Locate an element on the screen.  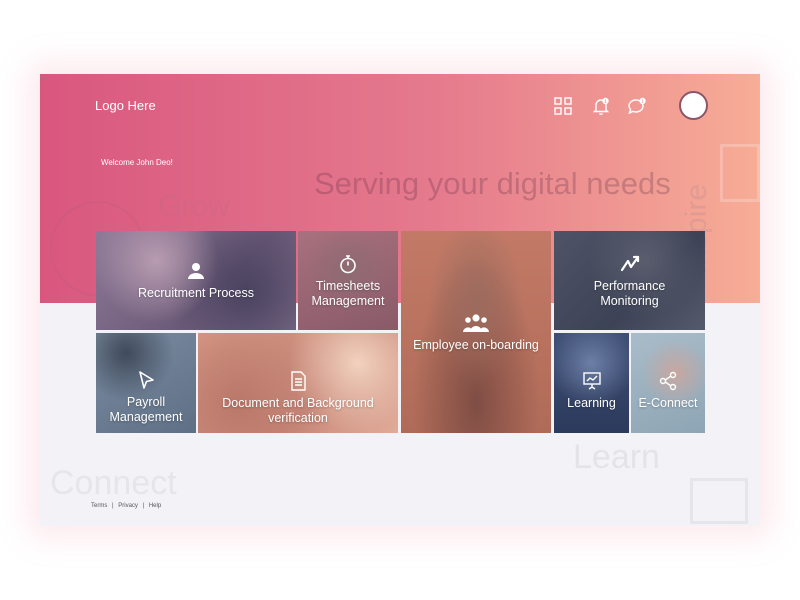
tile-e-connect: E-Connect is located at coordinates (668, 383).